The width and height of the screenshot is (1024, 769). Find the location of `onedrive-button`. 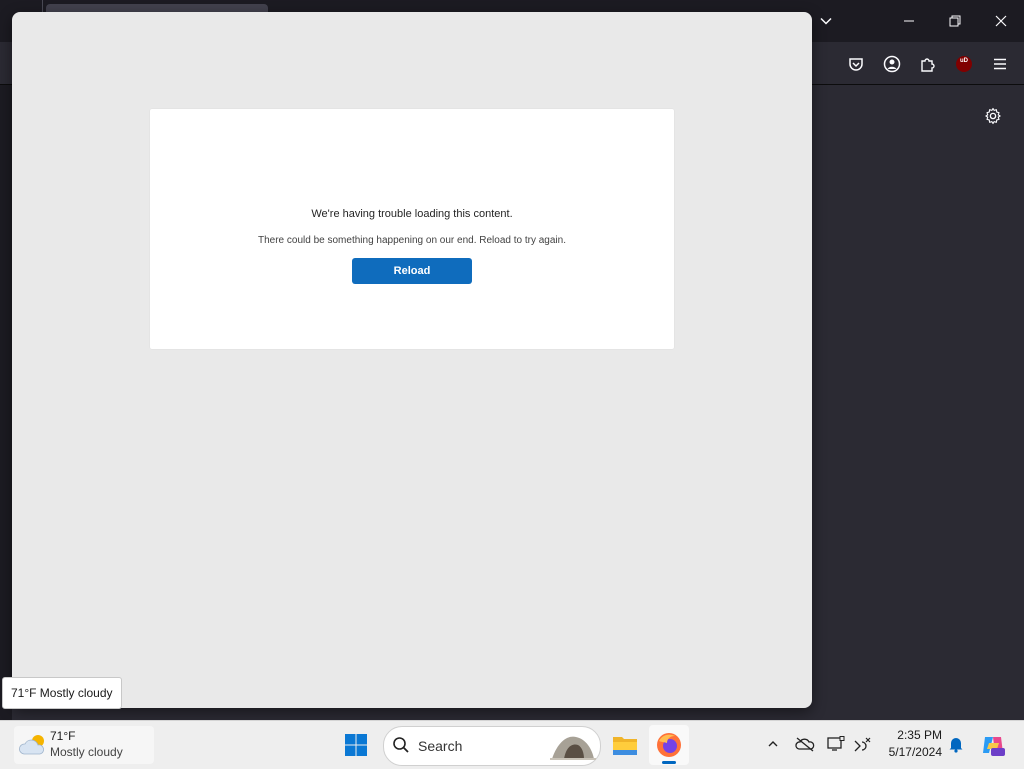

onedrive-button is located at coordinates (805, 744).